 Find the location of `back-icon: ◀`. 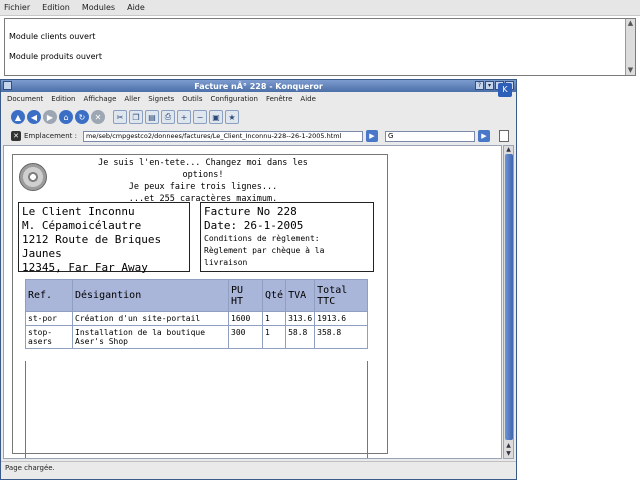

back-icon: ◀ is located at coordinates (34, 117).